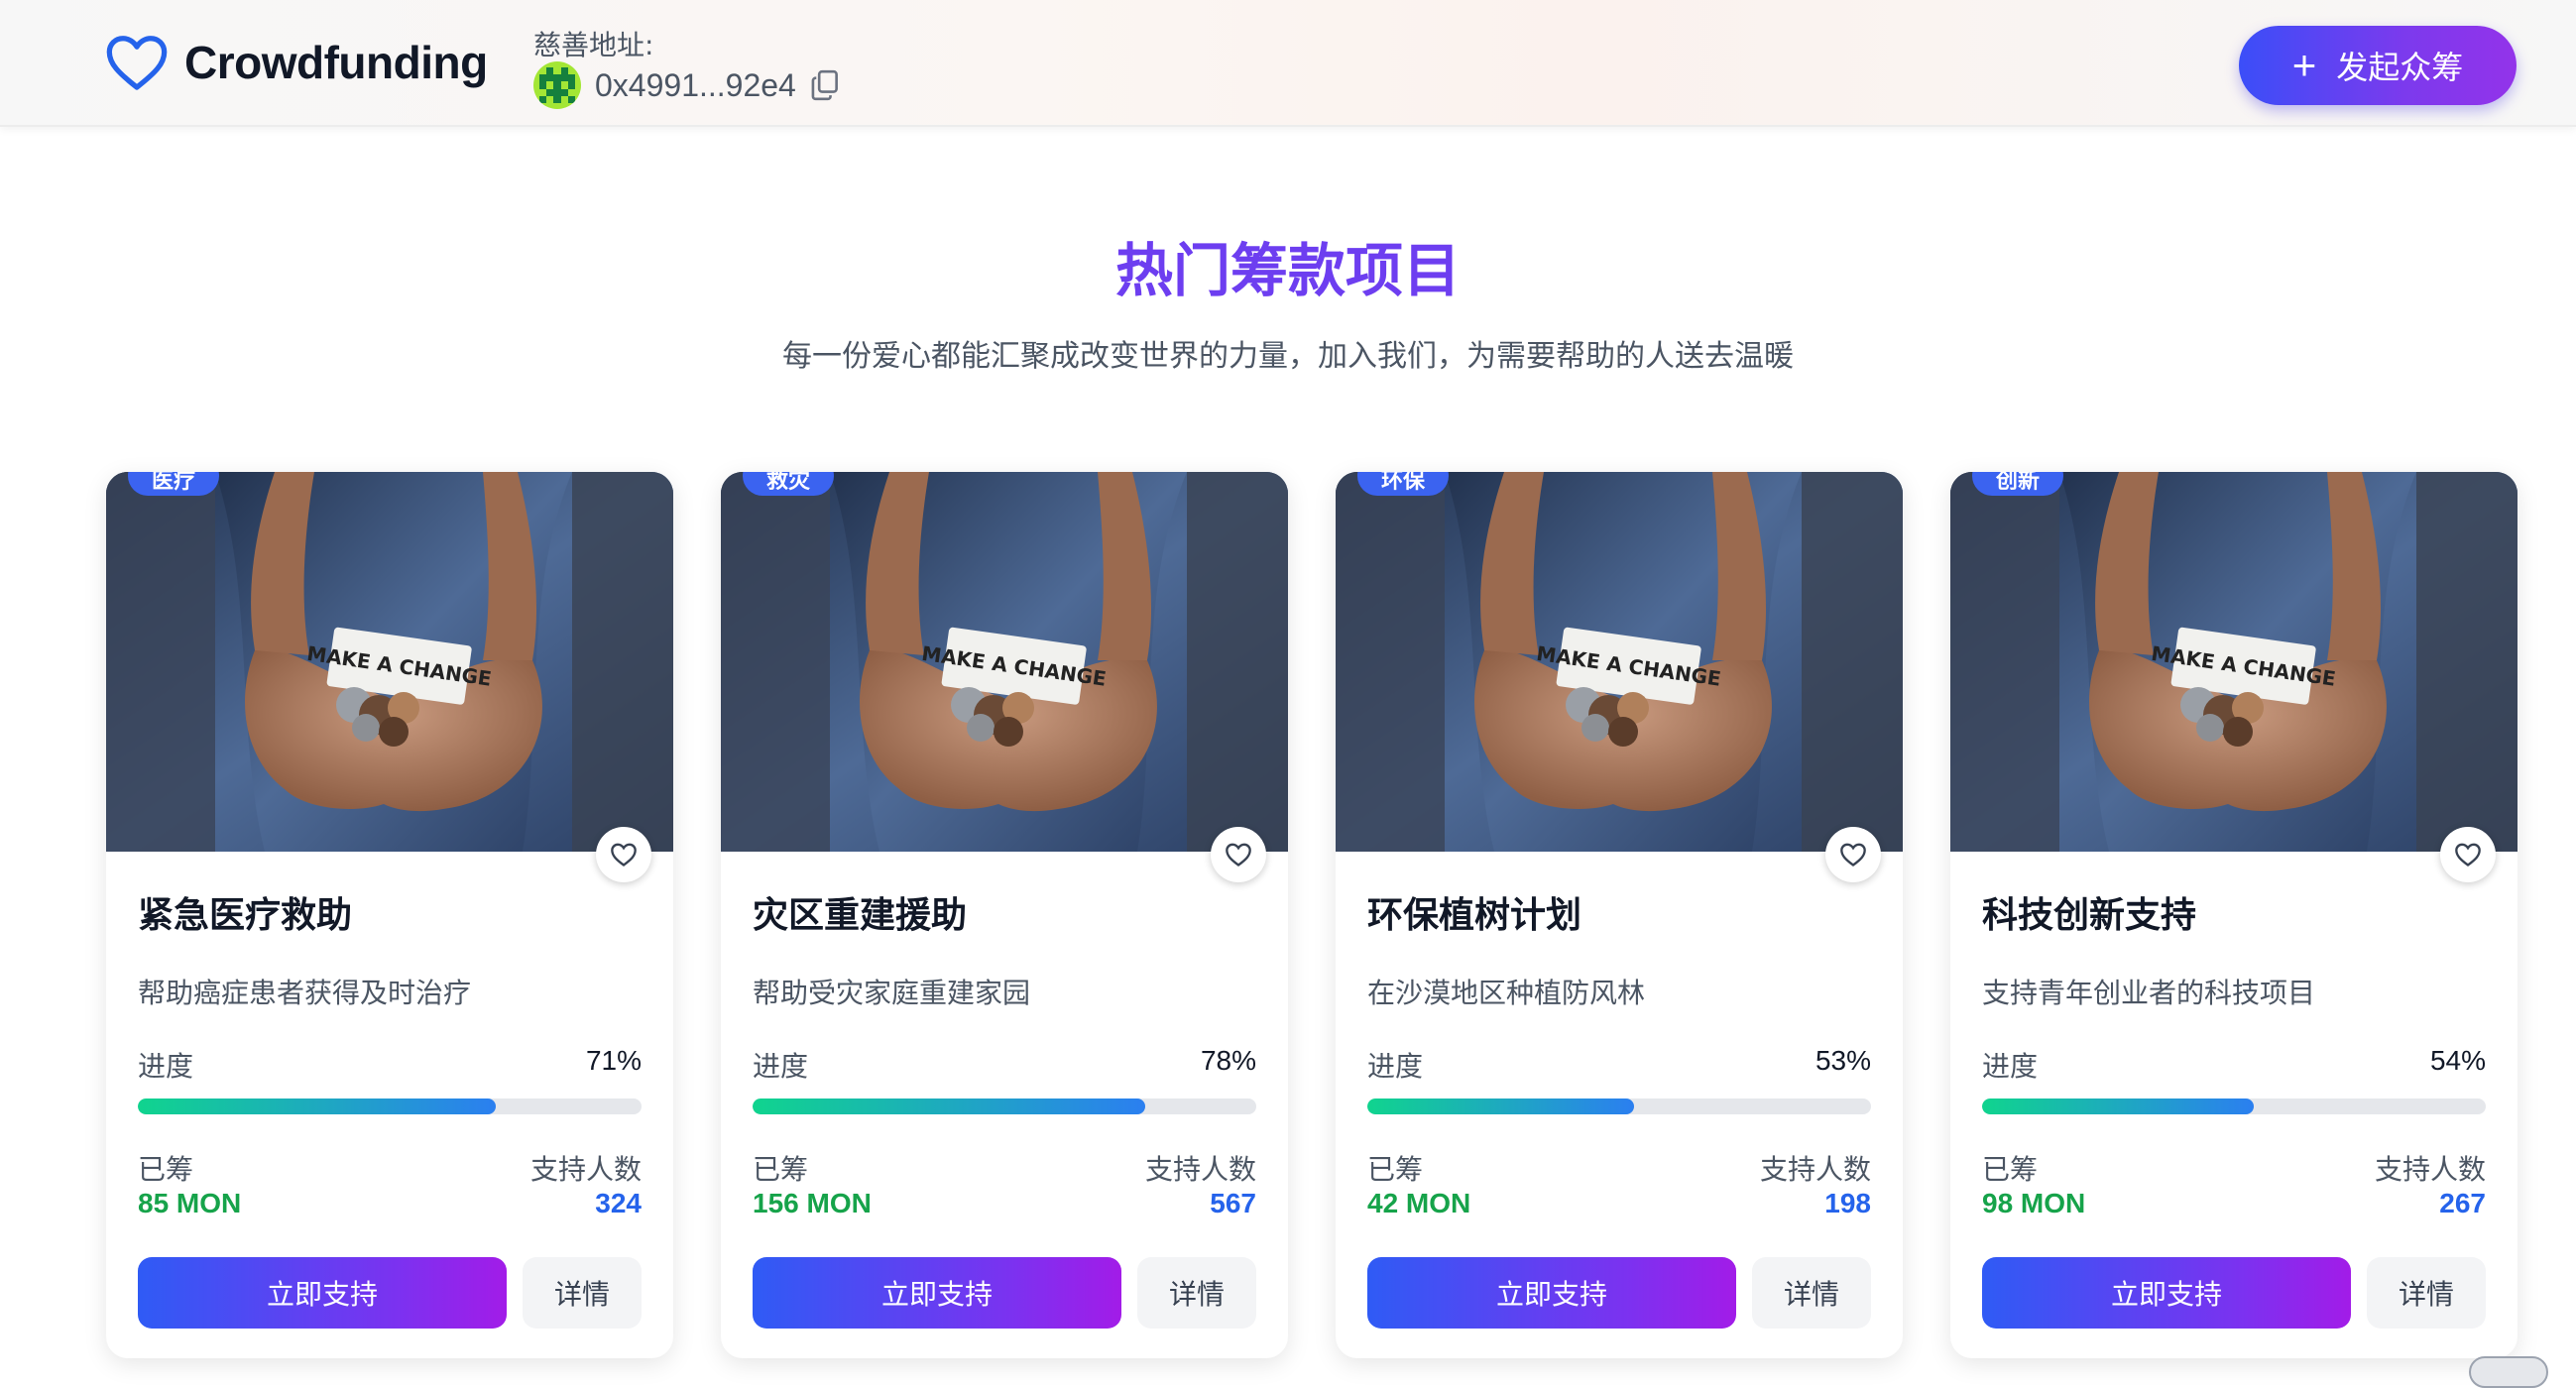 The image size is (2576, 1388). What do you see at coordinates (618, 1203) in the screenshot?
I see `backers-count: 324` at bounding box center [618, 1203].